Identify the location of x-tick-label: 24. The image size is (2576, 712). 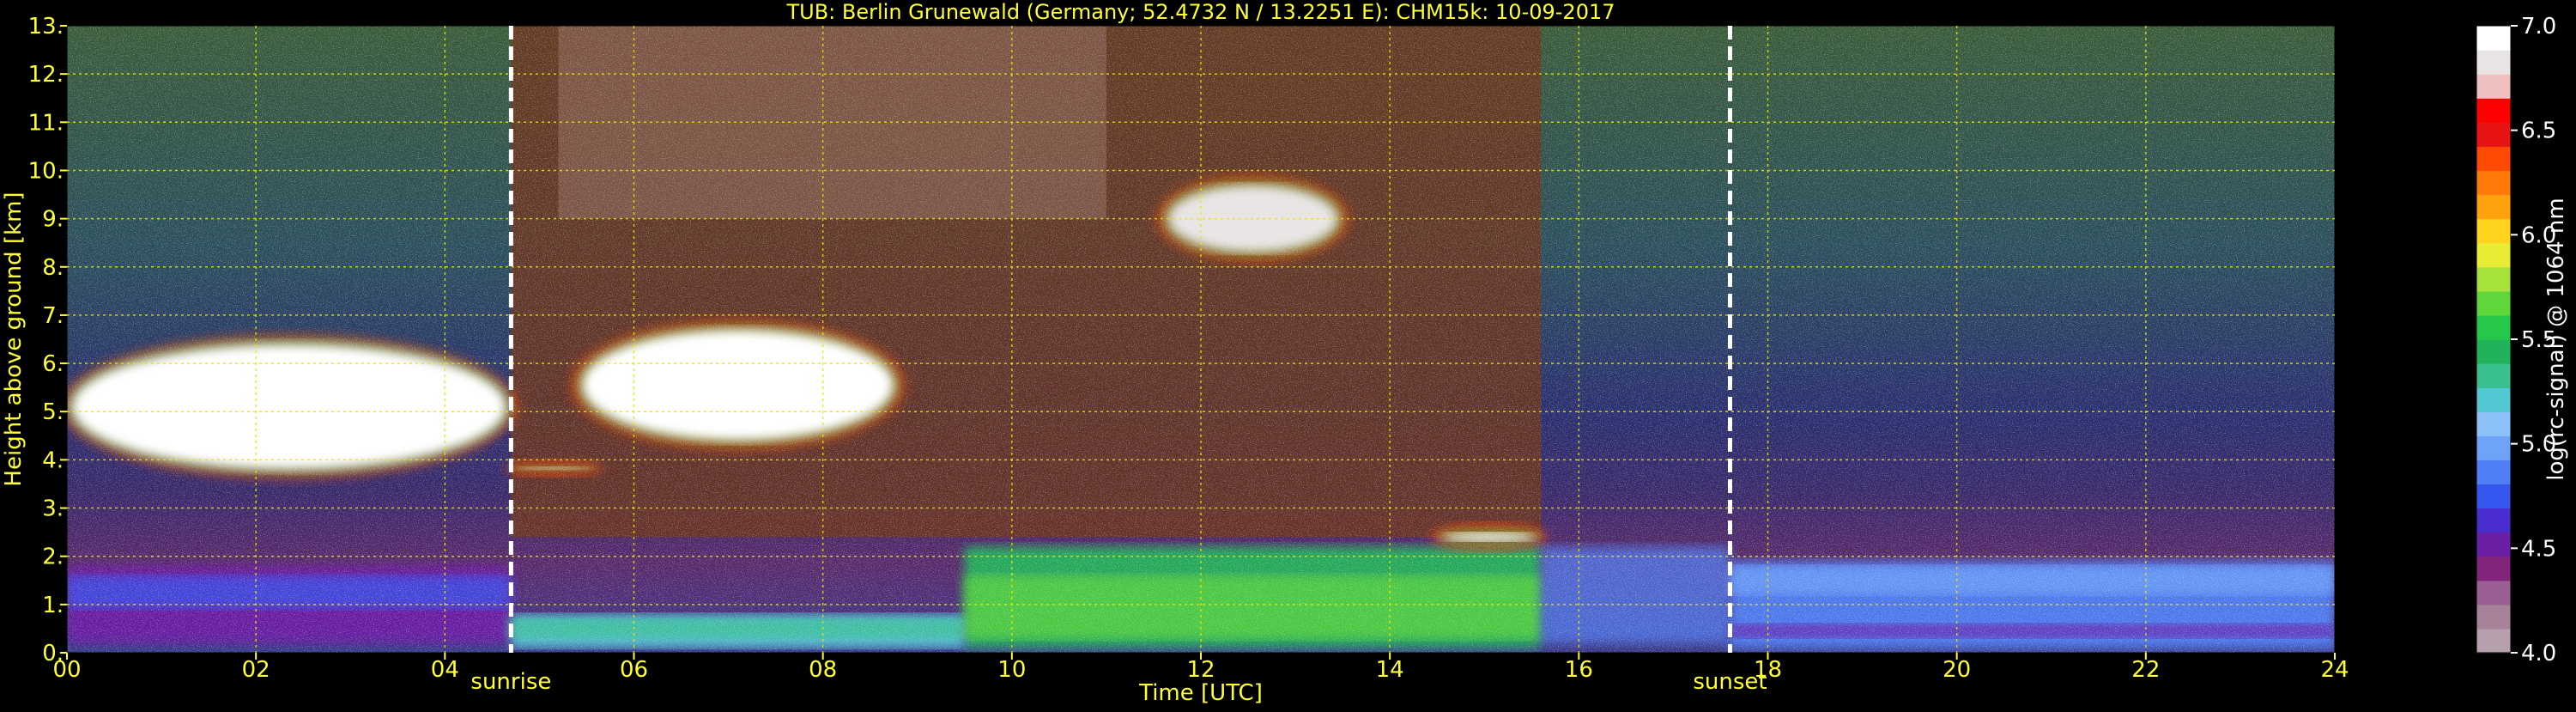
(2334, 670).